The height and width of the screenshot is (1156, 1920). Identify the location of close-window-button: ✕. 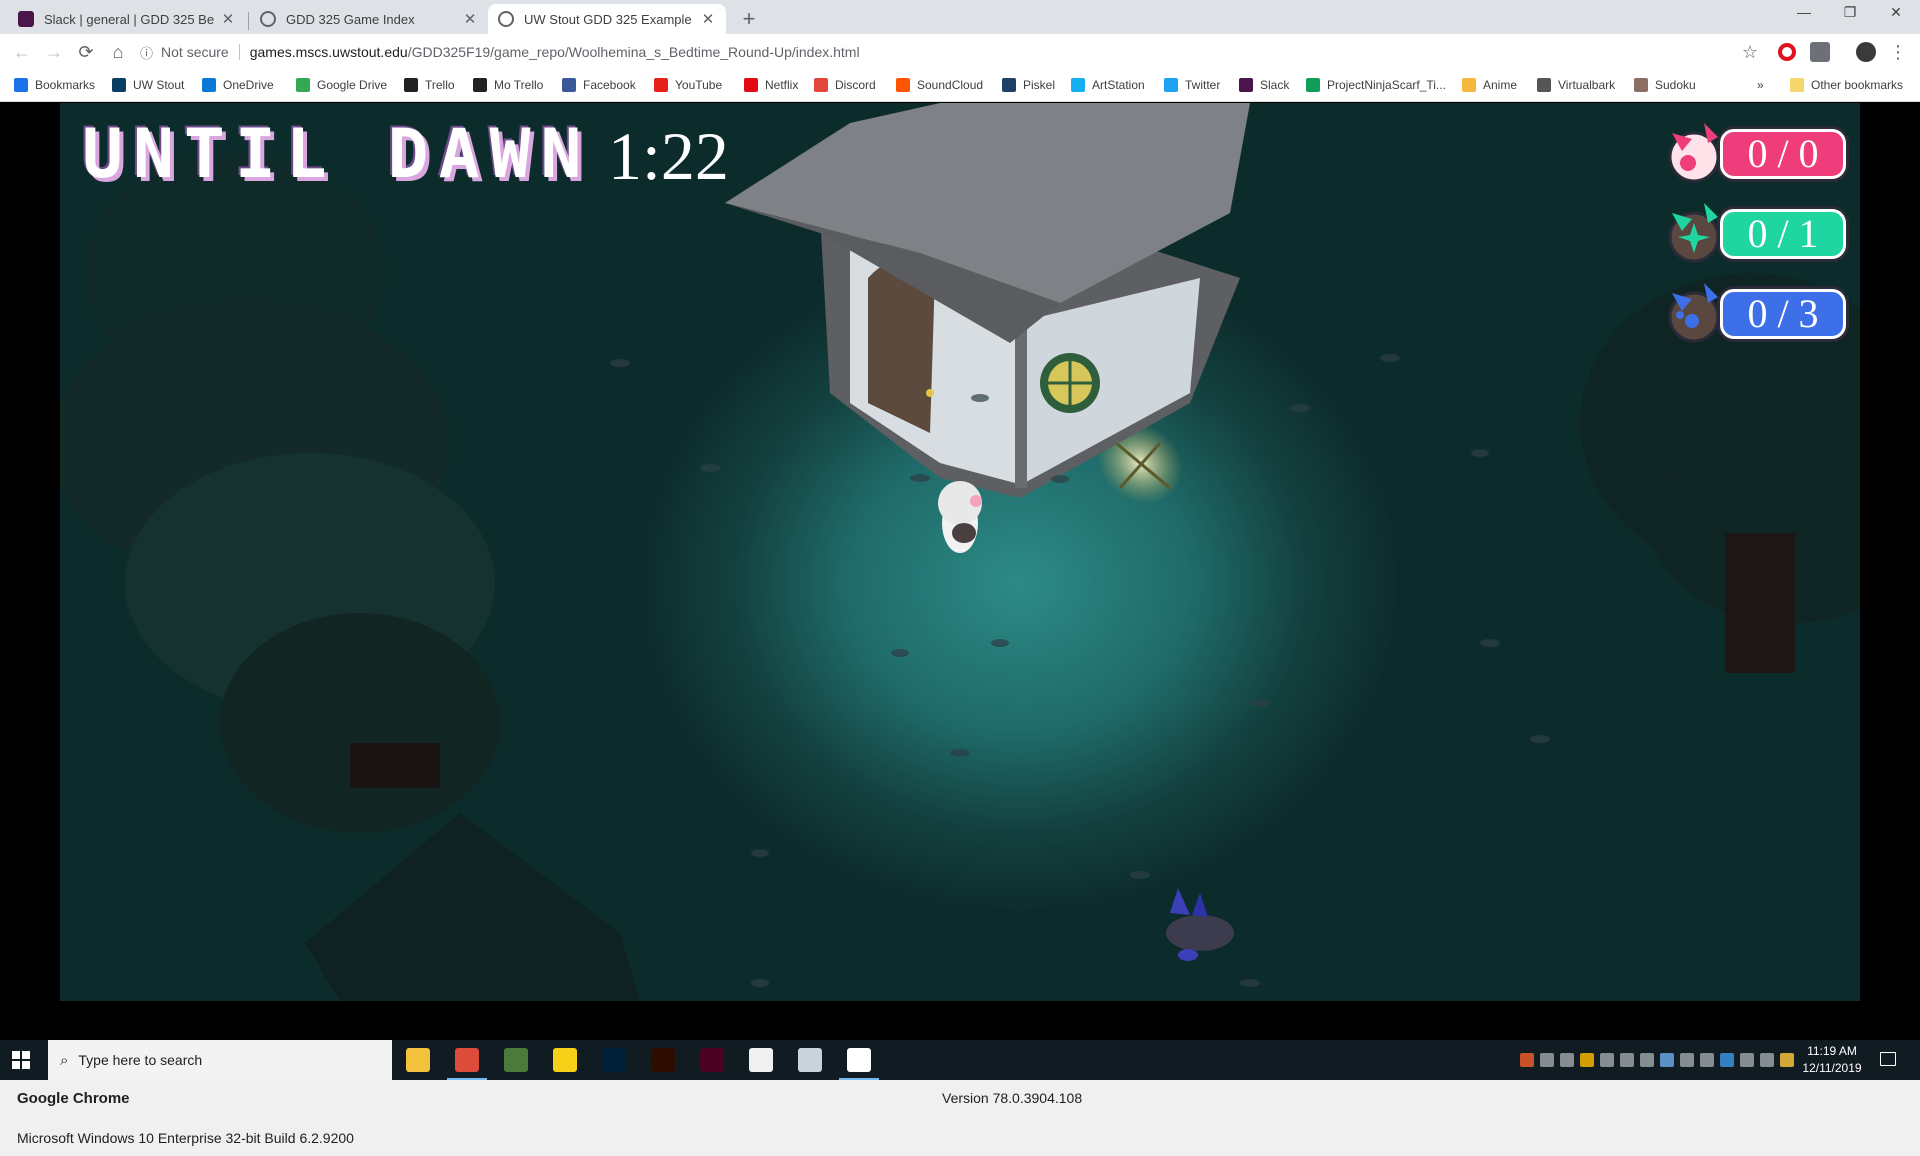
(1896, 15).